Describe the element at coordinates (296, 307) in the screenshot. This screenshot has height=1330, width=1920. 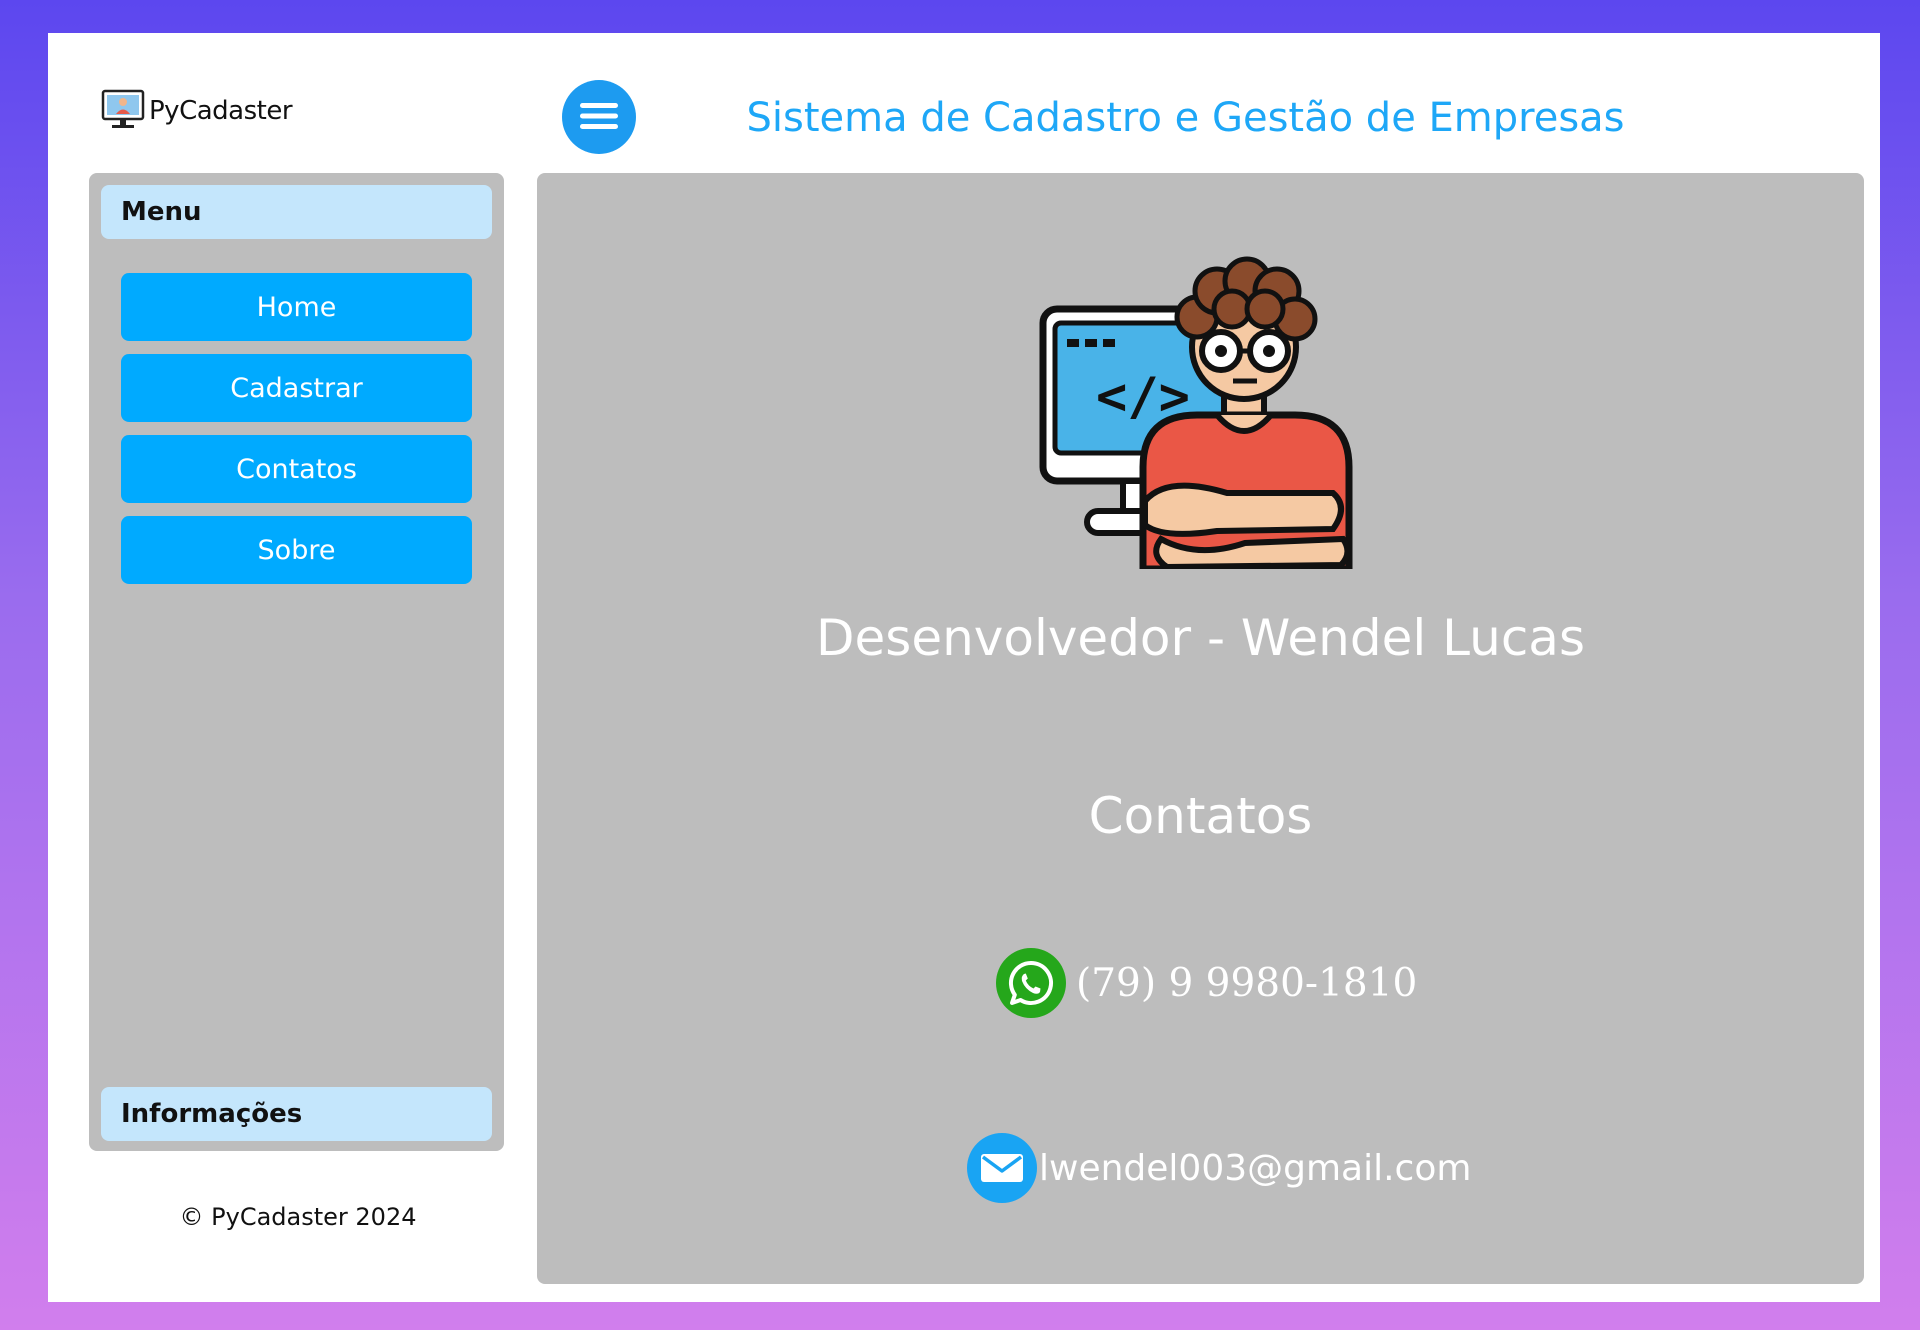
I see `nav-home-button: Home` at that location.